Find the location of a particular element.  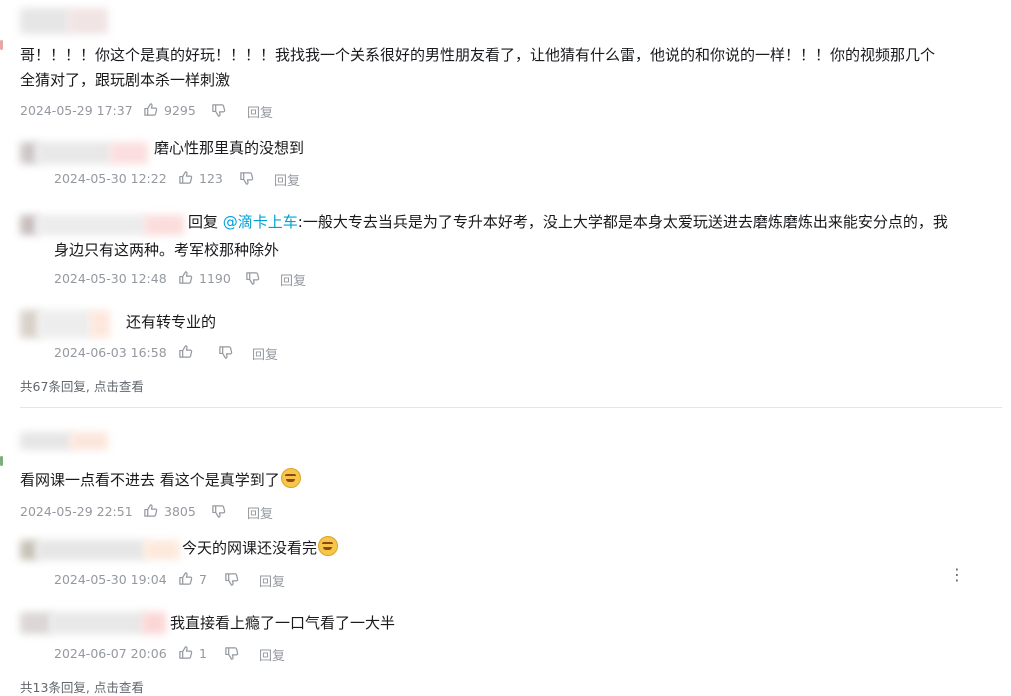

comment-date: 2024-05-29 17:37 is located at coordinates (76, 110).